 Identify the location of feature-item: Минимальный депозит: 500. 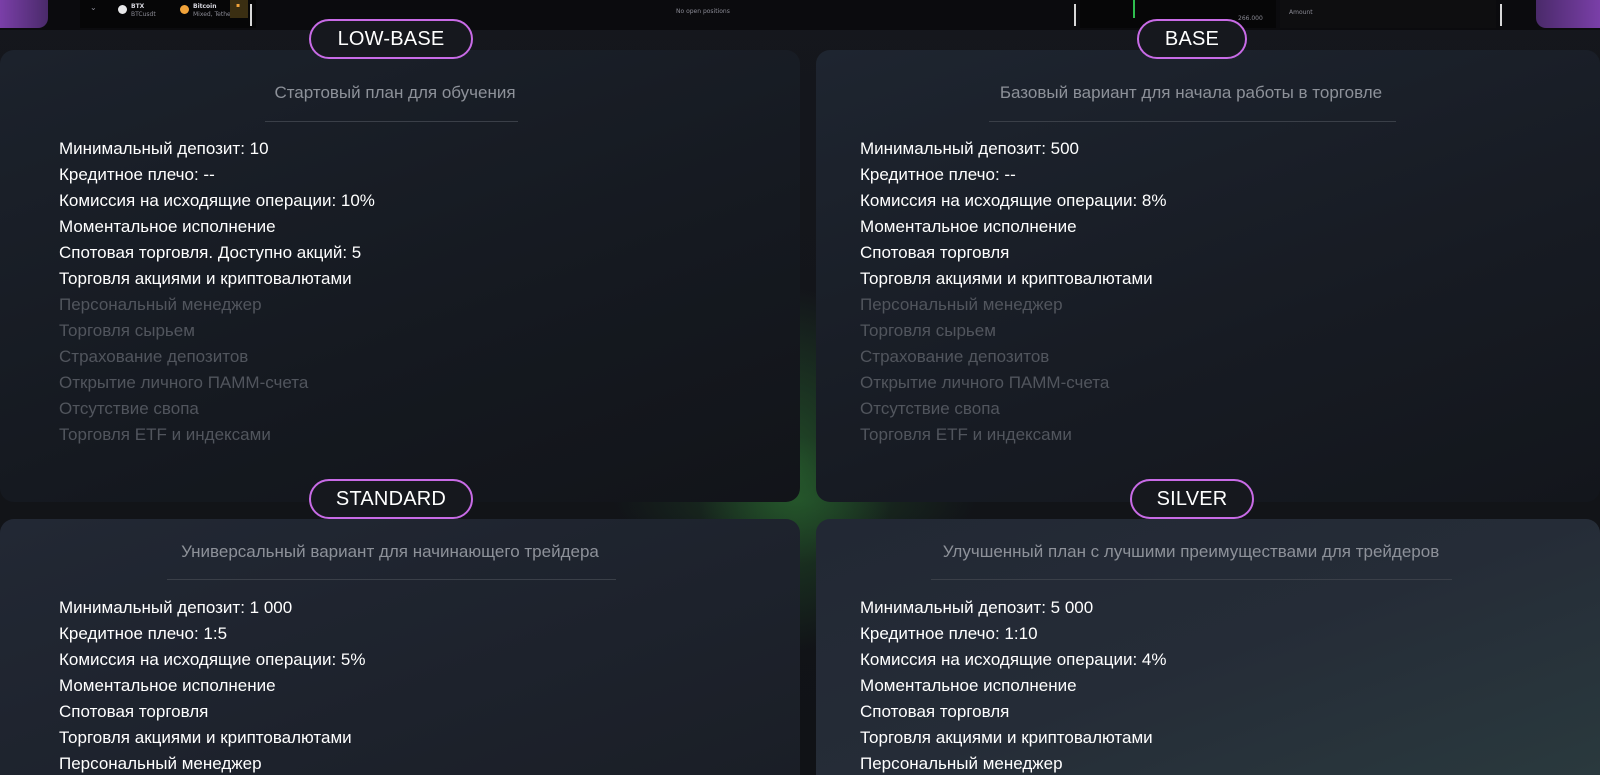
(970, 148).